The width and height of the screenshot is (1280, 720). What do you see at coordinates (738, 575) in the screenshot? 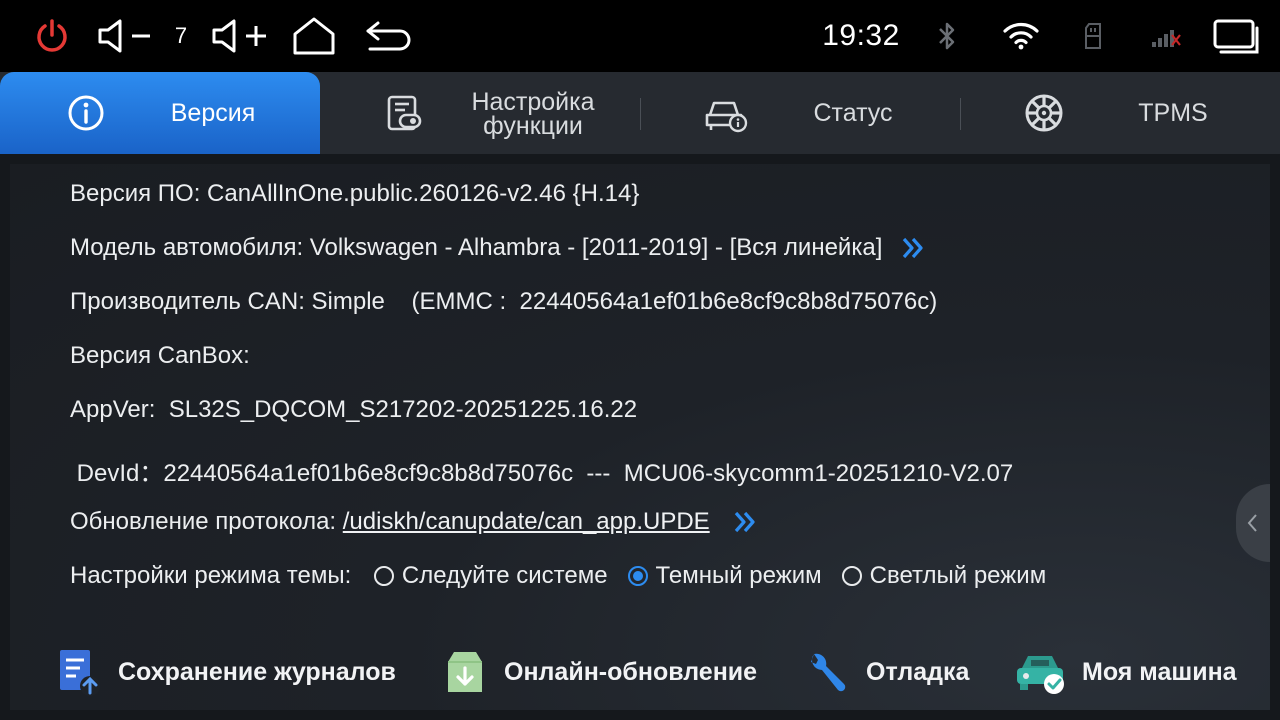
I see `theme-dark-label: Темный режим` at bounding box center [738, 575].